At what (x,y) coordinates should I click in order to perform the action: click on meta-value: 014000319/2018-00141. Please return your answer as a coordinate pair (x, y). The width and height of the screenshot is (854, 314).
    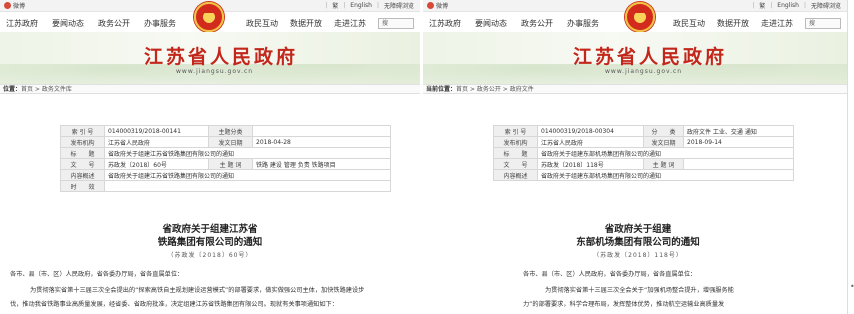
    Looking at the image, I should click on (156, 131).